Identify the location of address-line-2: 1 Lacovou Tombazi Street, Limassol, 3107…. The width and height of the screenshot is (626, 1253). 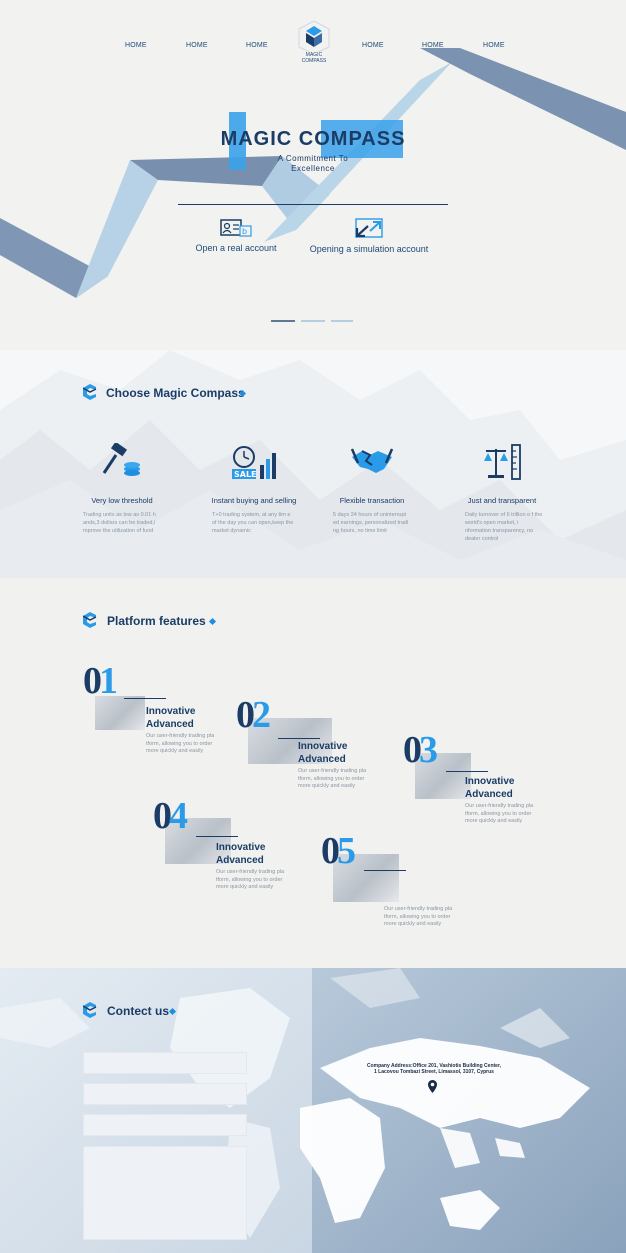
(434, 1072).